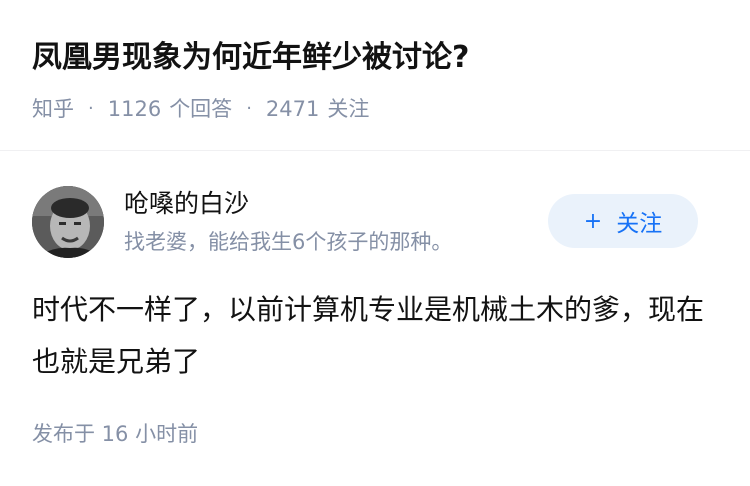 The height and width of the screenshot is (486, 750). Describe the element at coordinates (115, 434) in the screenshot. I see `answer-publish-time: 发布于 16 小时前` at that location.